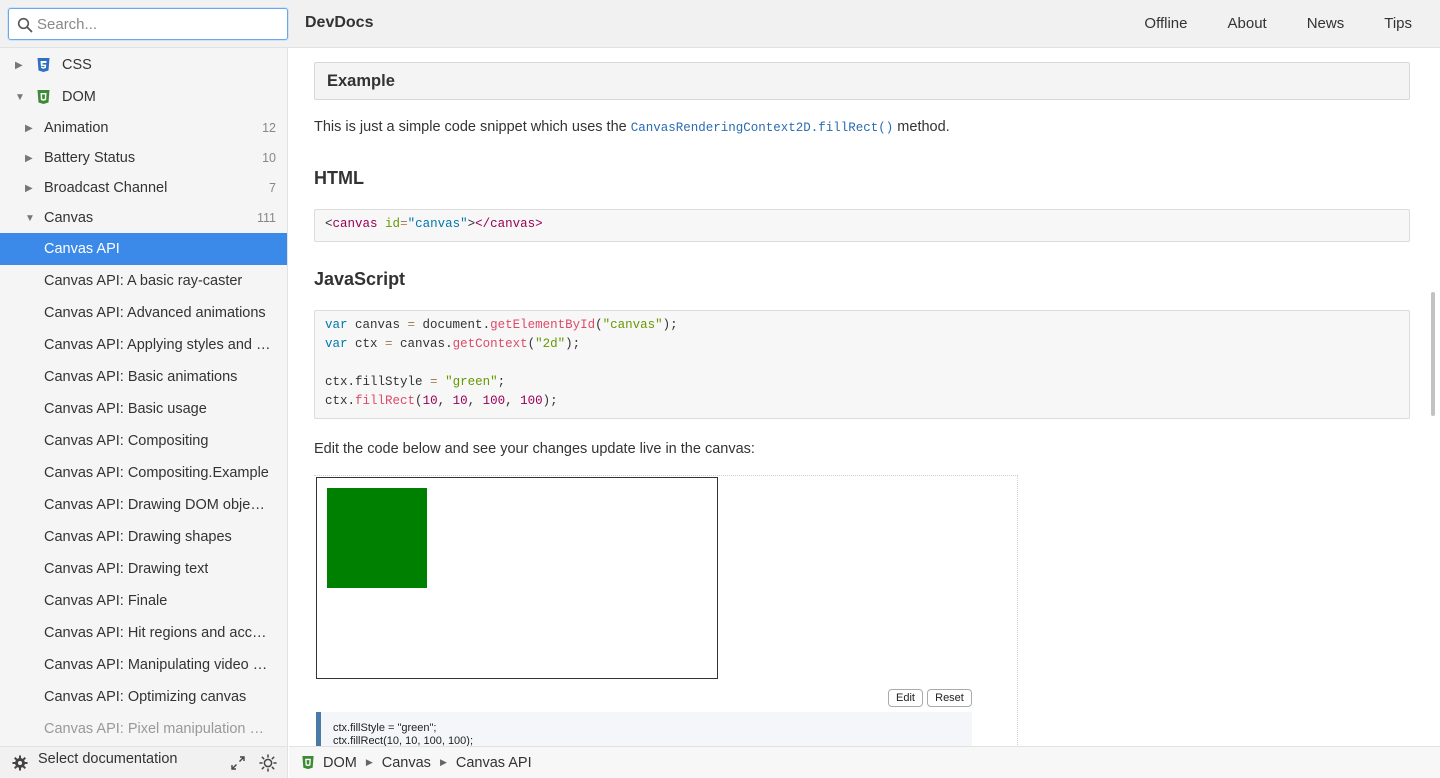 The width and height of the screenshot is (1440, 778). Describe the element at coordinates (20, 763) in the screenshot. I see `gear-icon` at that location.